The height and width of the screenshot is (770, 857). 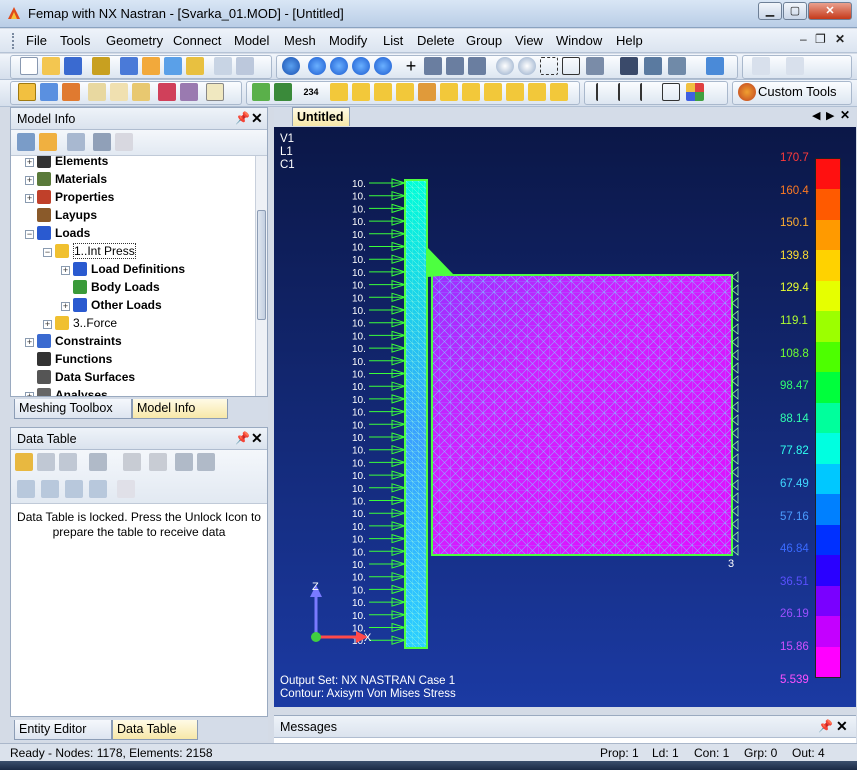 What do you see at coordinates (440, 262) in the screenshot?
I see `weld-region` at bounding box center [440, 262].